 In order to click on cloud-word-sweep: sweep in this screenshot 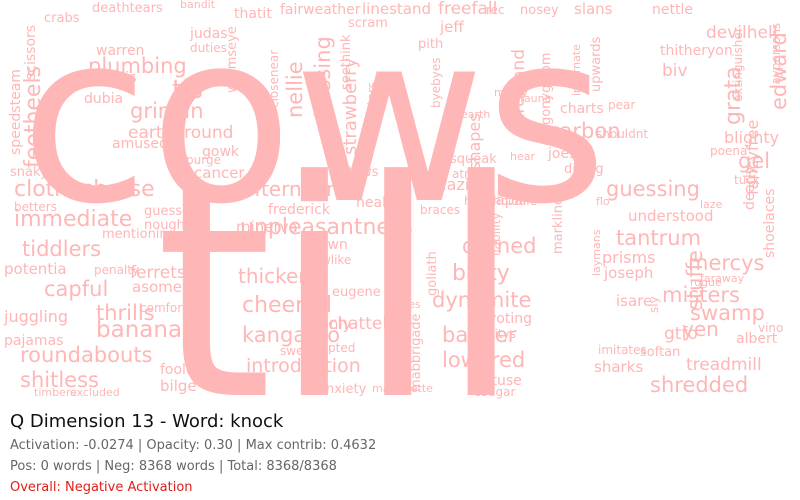, I will do `click(299, 351)`.